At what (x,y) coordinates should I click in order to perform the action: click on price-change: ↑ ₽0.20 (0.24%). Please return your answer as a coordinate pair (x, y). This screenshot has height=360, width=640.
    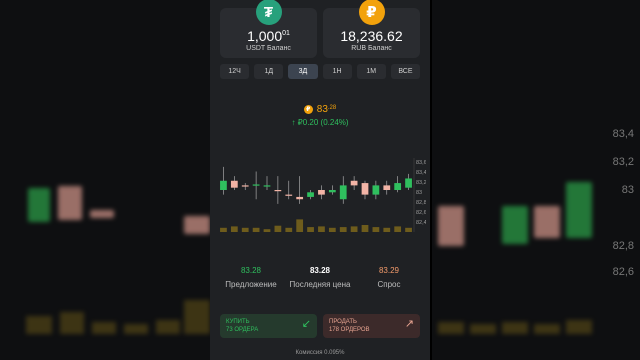
    Looking at the image, I should click on (320, 122).